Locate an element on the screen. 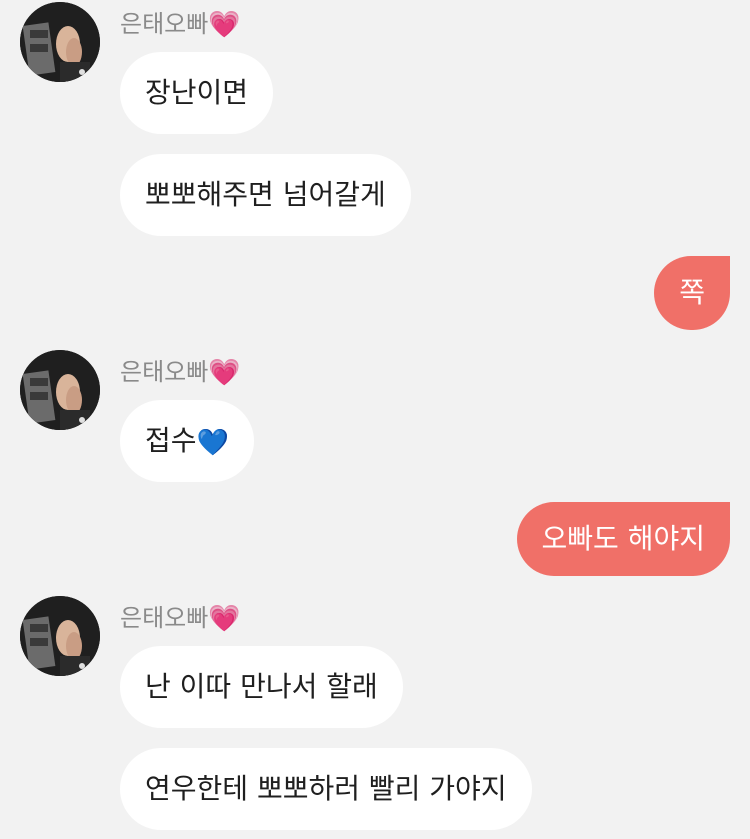 This screenshot has width=750, height=839. message-text: 접수 is located at coordinates (171, 440).